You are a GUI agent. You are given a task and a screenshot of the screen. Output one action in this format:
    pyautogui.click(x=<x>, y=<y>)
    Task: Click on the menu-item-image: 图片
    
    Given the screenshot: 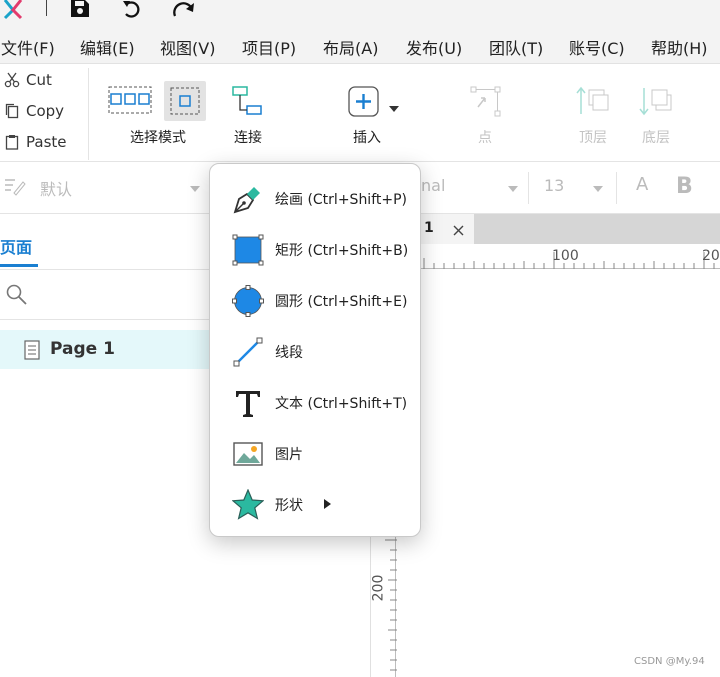 What is the action you would take?
    pyautogui.click(x=316, y=453)
    